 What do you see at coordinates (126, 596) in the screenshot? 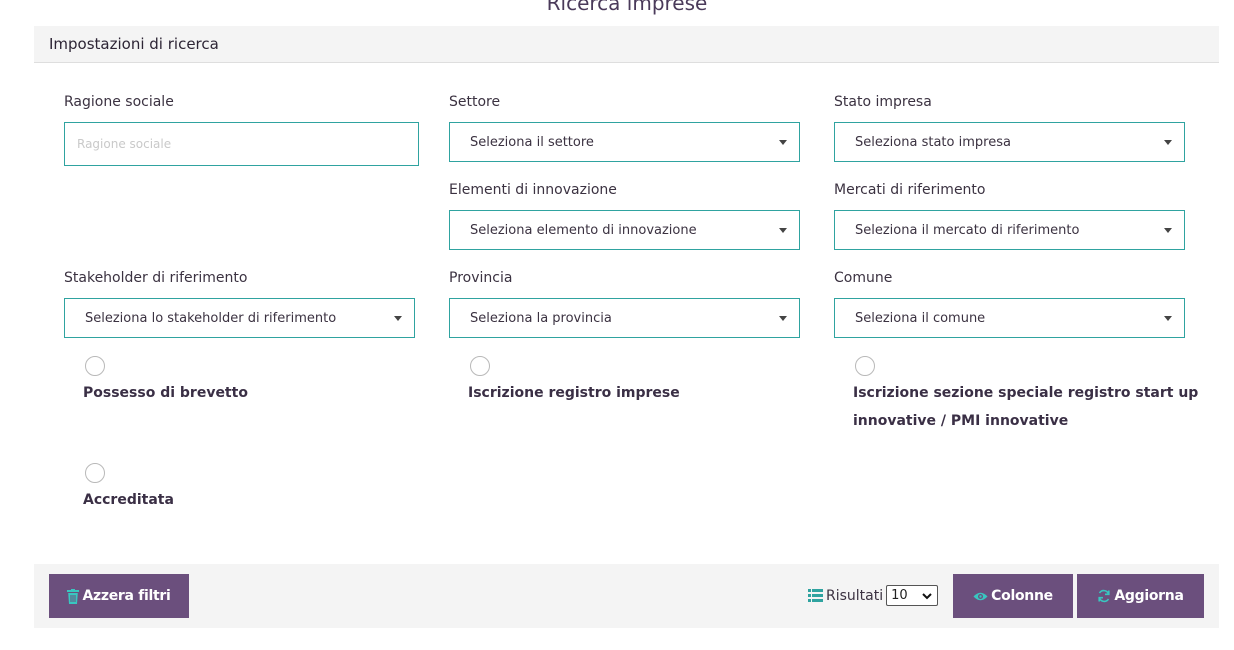
I see `reset-filters-label: Azzera filtri` at bounding box center [126, 596].